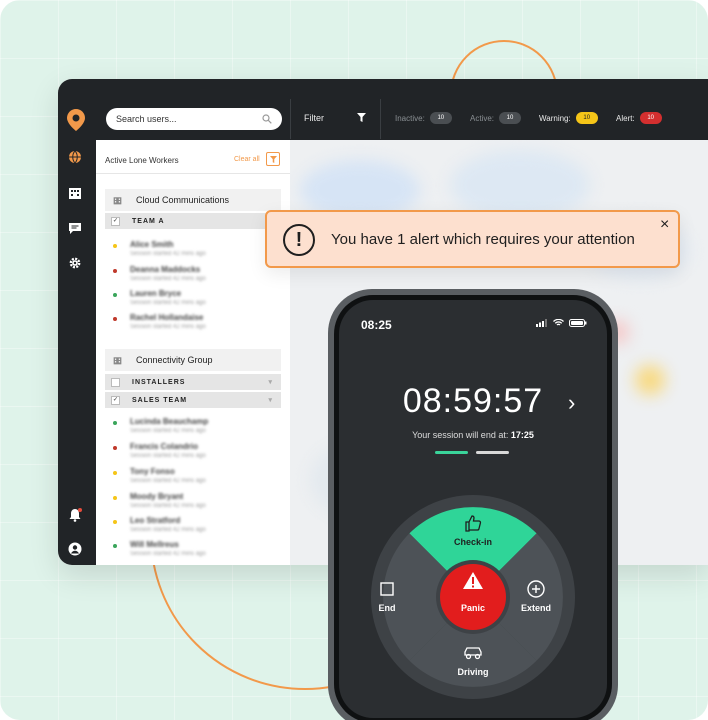 The width and height of the screenshot is (708, 720). What do you see at coordinates (115, 382) in the screenshot?
I see `team-checkbox` at bounding box center [115, 382].